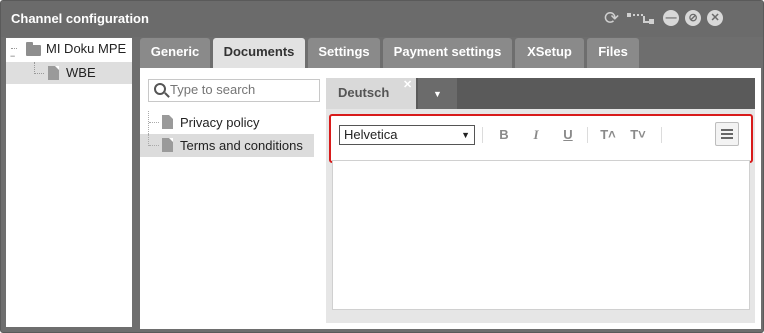  Describe the element at coordinates (175, 53) in the screenshot. I see `tab-generic: Generic` at that location.